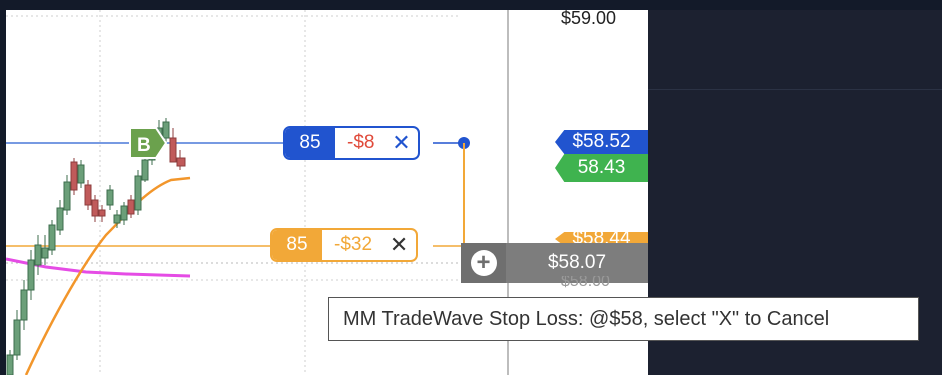 The image size is (942, 375). I want to click on blue-order-pnl: -$8, so click(361, 142).